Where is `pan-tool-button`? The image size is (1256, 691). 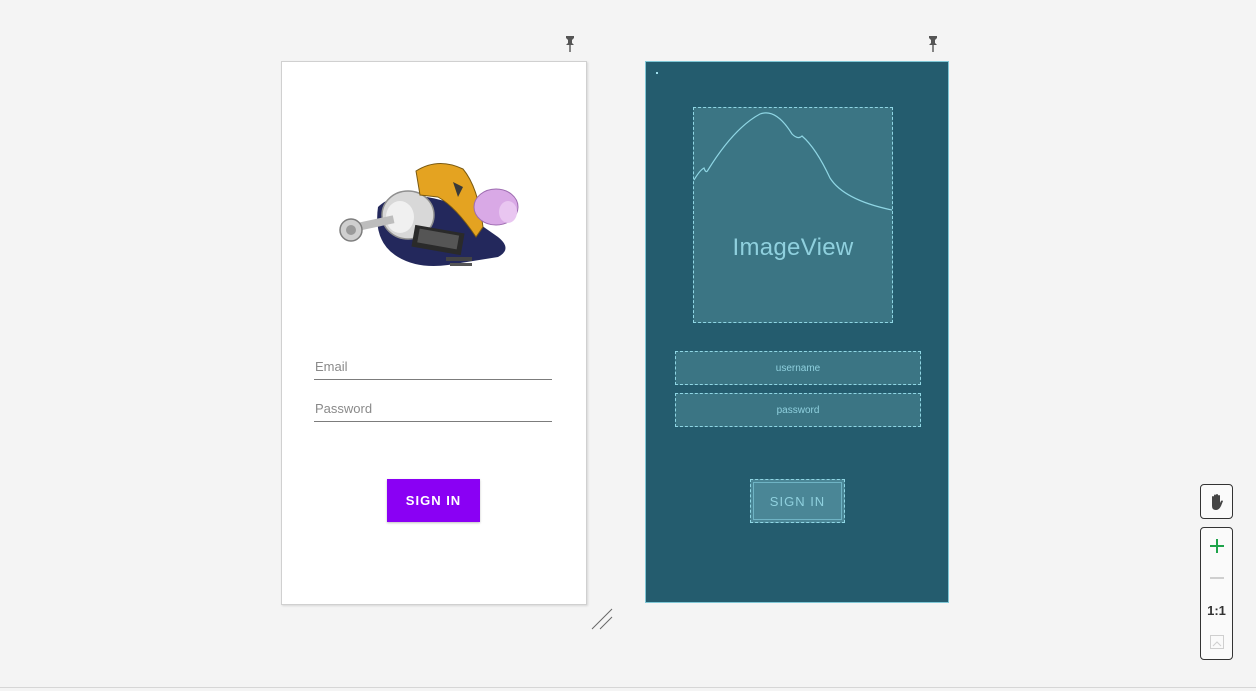
pan-tool-button is located at coordinates (1216, 501).